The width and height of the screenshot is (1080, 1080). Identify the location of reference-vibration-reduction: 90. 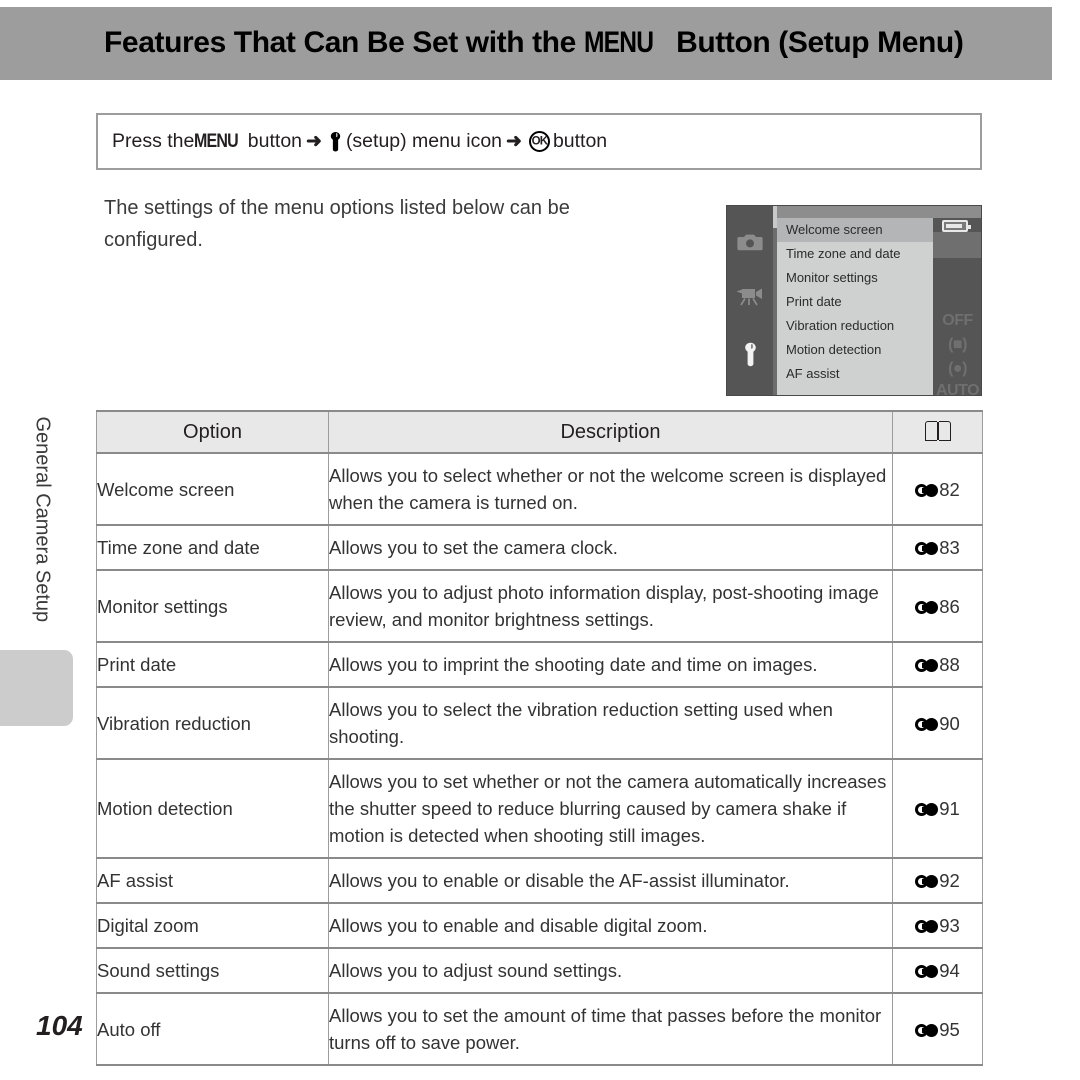
(937, 723).